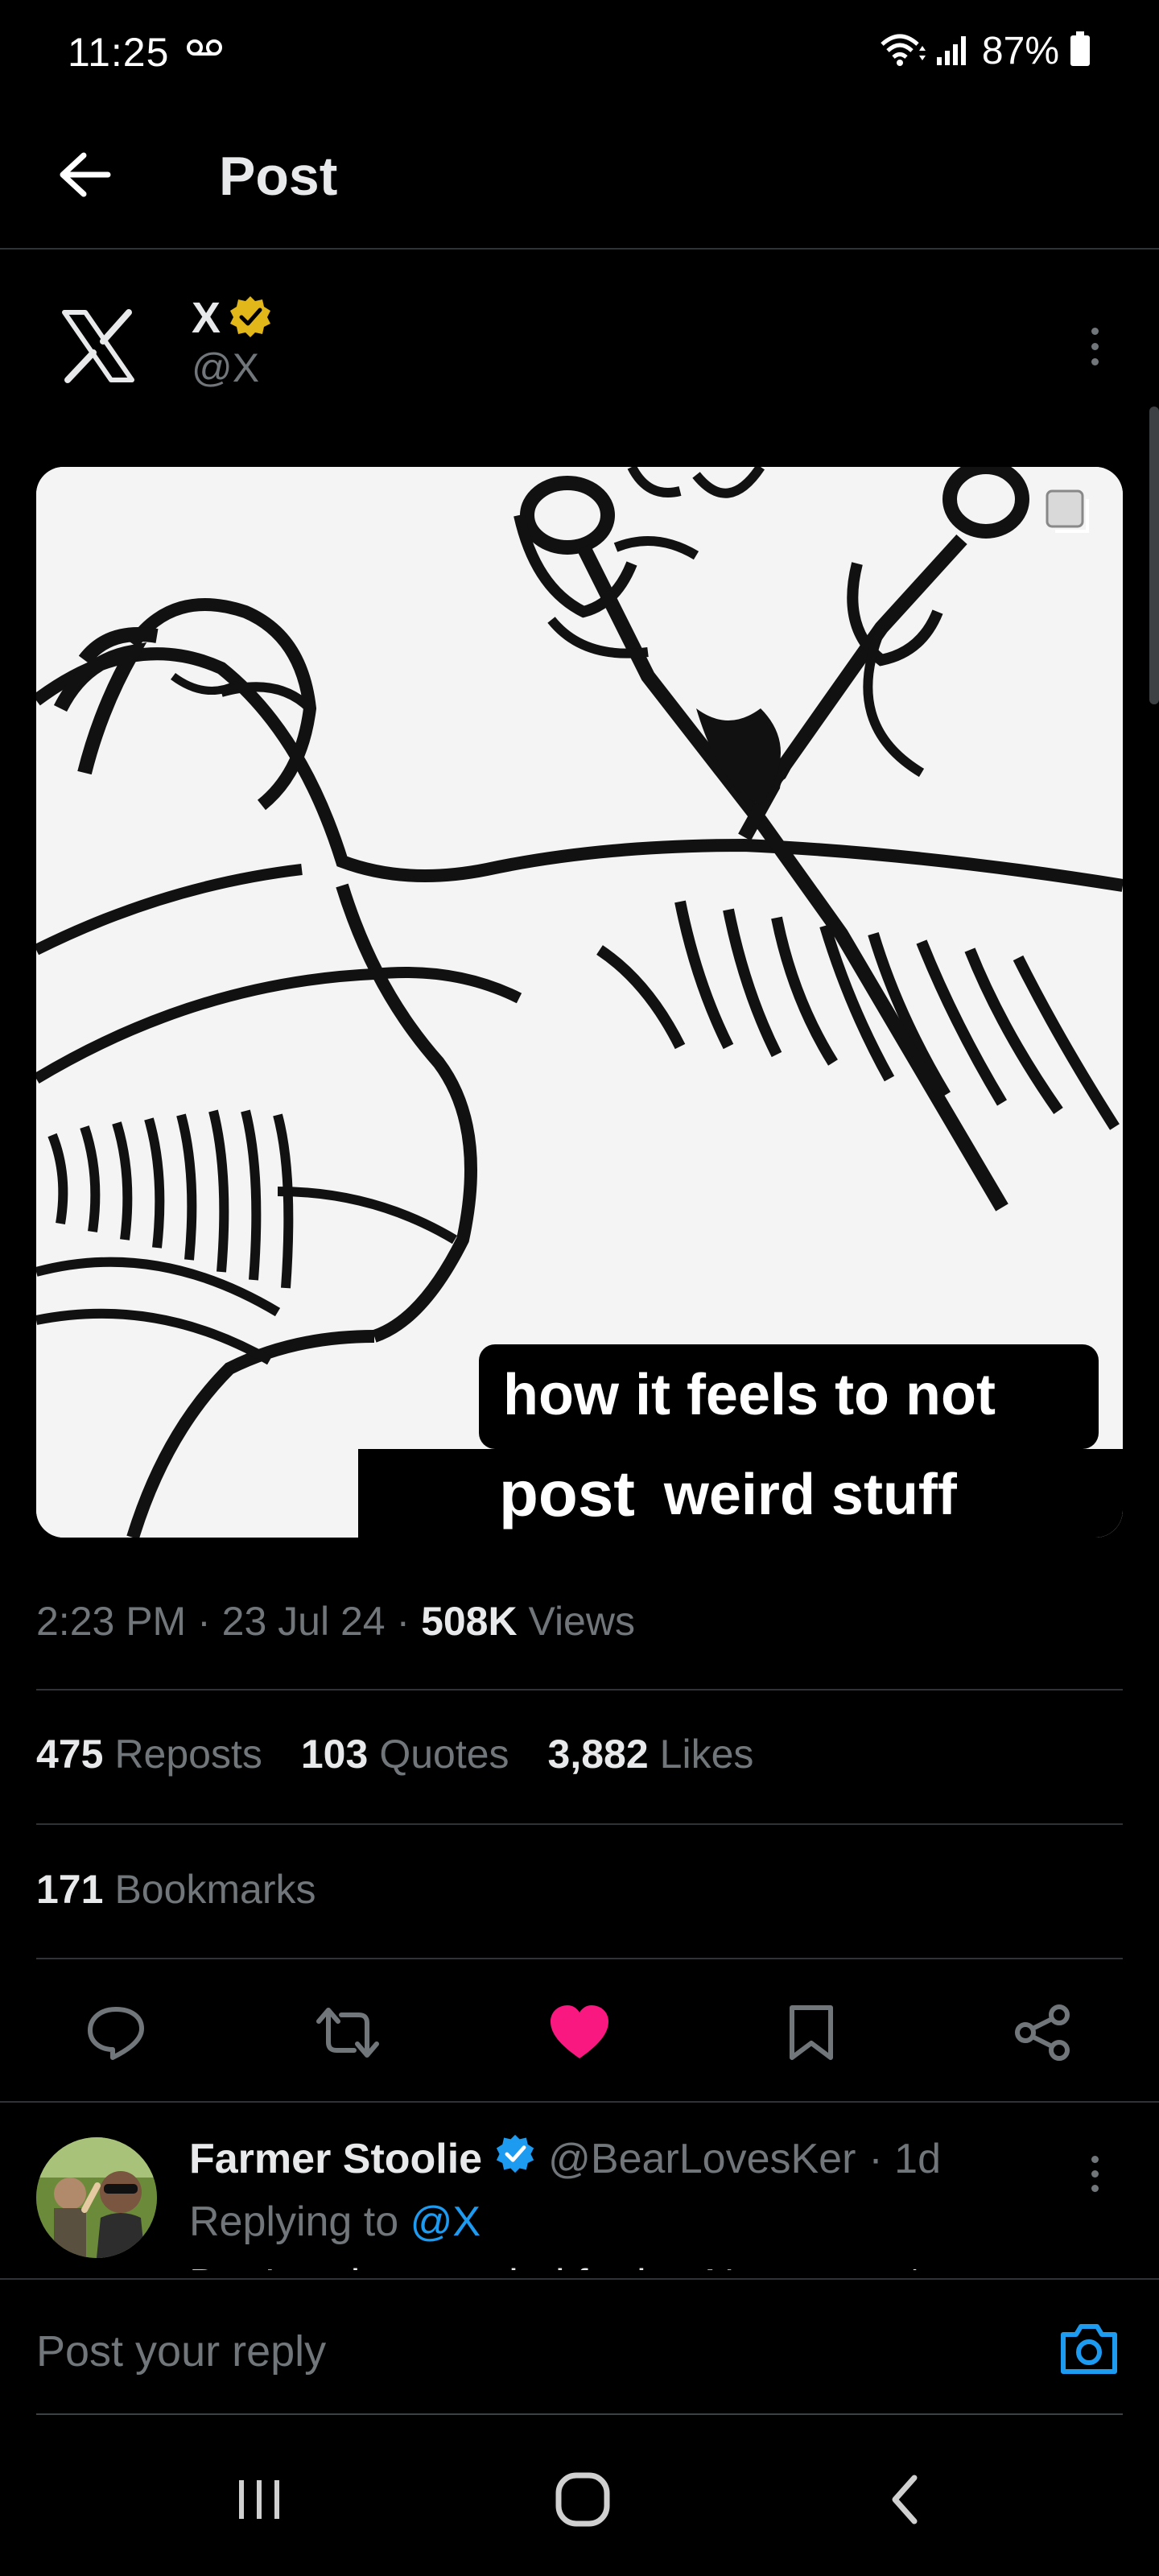 The height and width of the screenshot is (2576, 1159). I want to click on battery-percent: 87%, so click(1020, 51).